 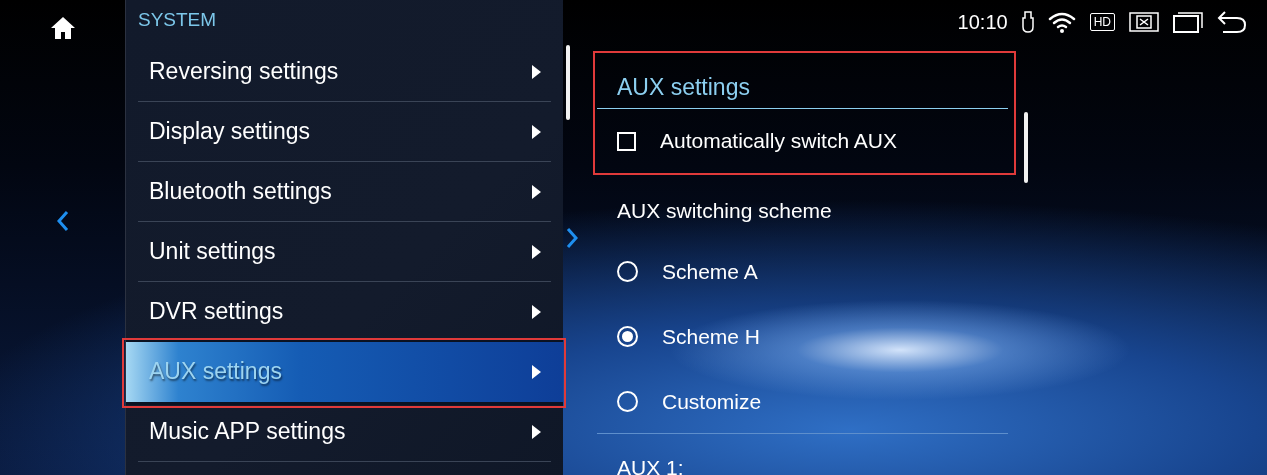 What do you see at coordinates (802, 141) in the screenshot?
I see `checkbox-row: Automatically switch AUX` at bounding box center [802, 141].